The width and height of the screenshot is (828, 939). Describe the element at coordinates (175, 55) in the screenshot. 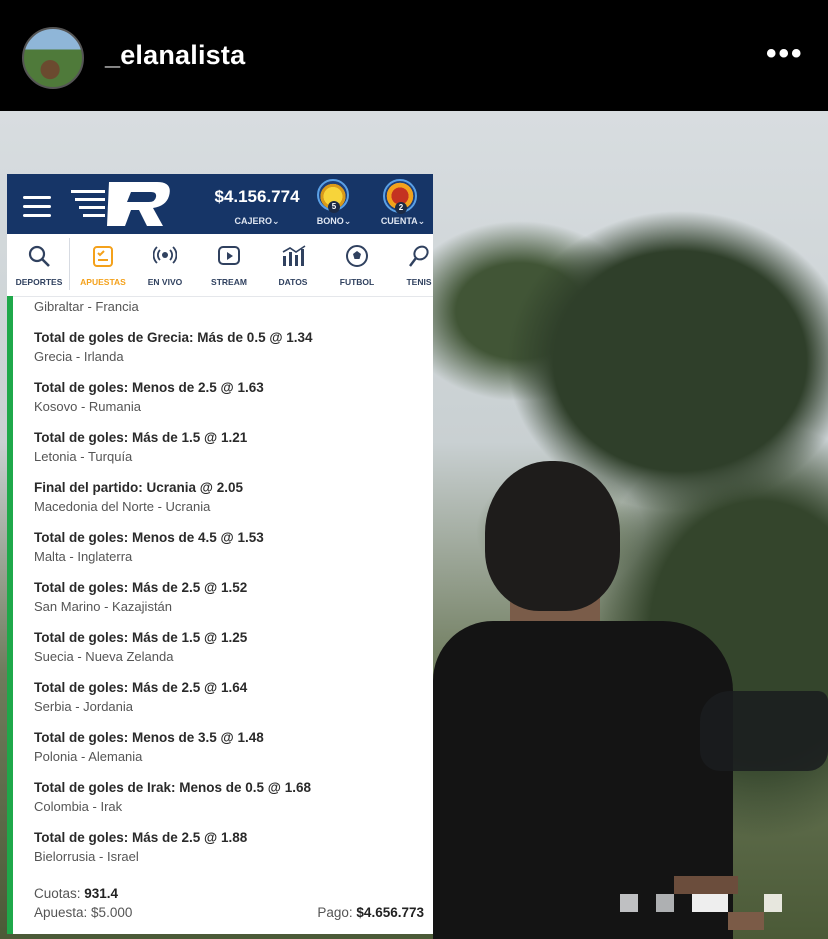

I see `username: _elanalista` at that location.